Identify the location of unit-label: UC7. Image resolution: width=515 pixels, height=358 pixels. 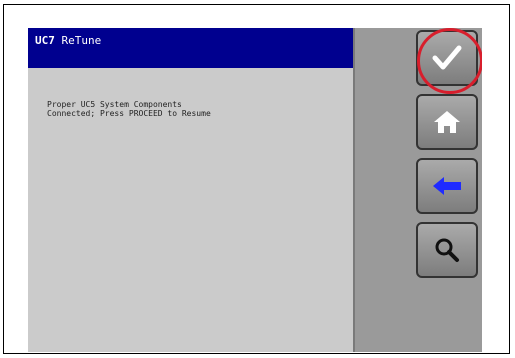
(45, 40).